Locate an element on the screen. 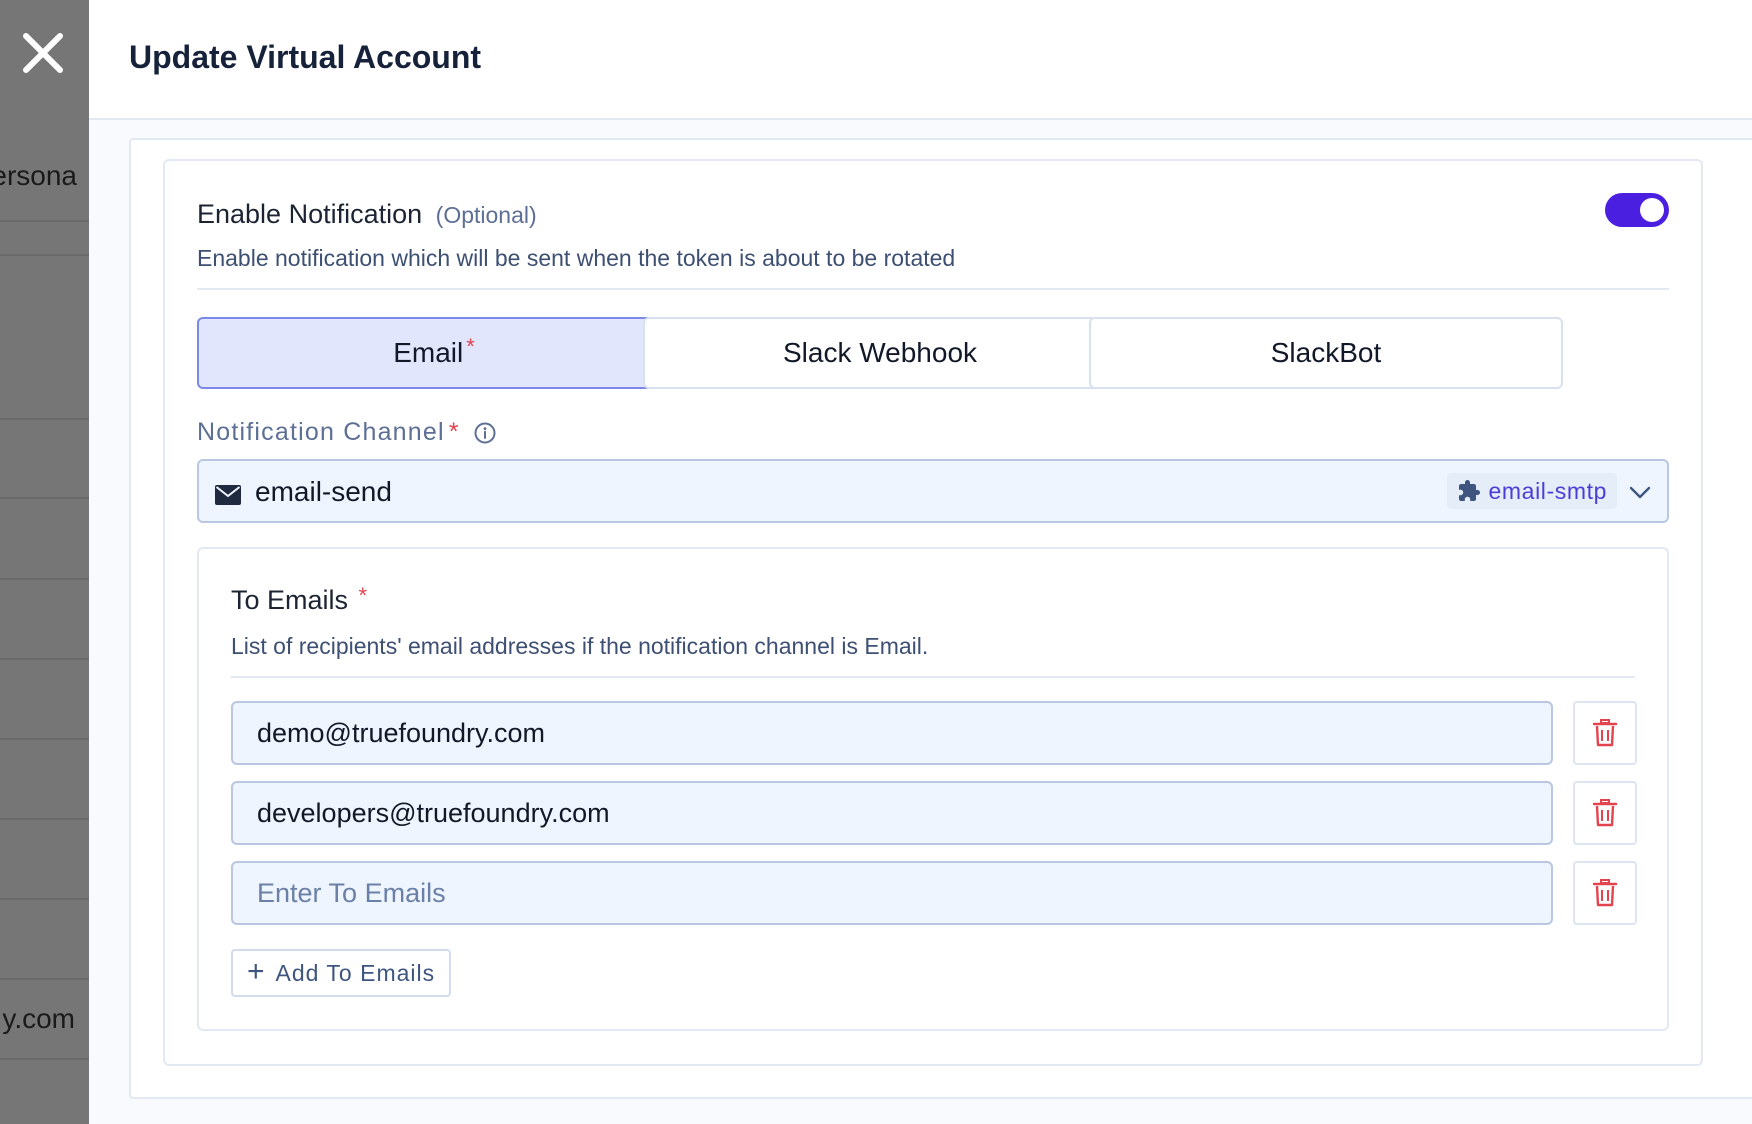  to-emails-title: To Emails is located at coordinates (290, 600).